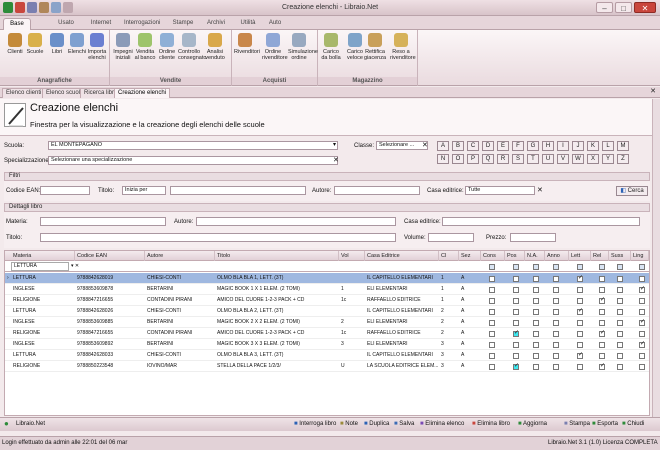  What do you see at coordinates (303, 47) in the screenshot?
I see `ribbon-button-13: Simulazione ordine` at bounding box center [303, 47].